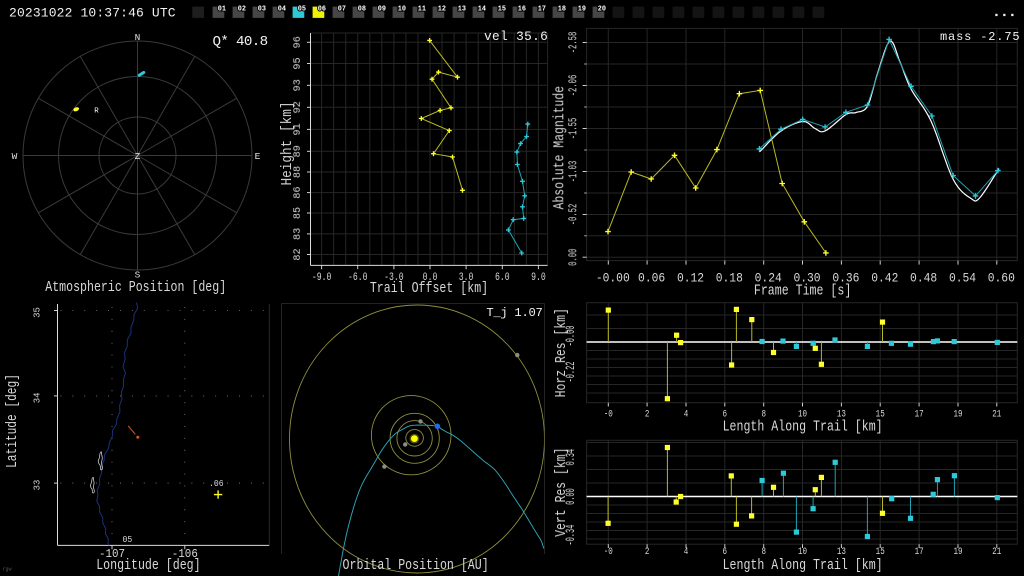 The height and width of the screenshot is (576, 1024). I want to click on svg-text: -6.0, so click(358, 277).